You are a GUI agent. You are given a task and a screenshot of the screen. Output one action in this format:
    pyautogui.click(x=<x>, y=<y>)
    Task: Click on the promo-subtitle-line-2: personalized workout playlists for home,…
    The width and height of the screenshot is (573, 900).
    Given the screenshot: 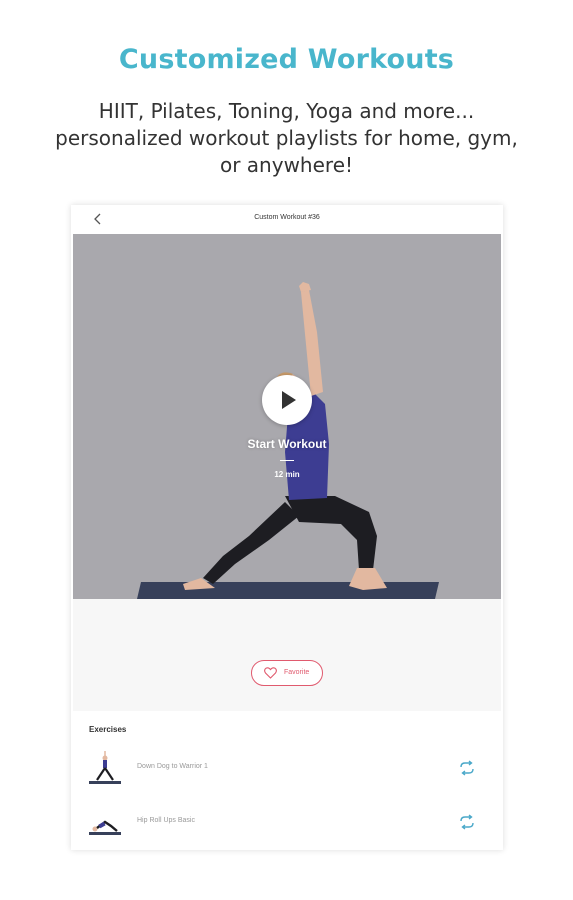 What is the action you would take?
    pyautogui.click(x=286, y=138)
    